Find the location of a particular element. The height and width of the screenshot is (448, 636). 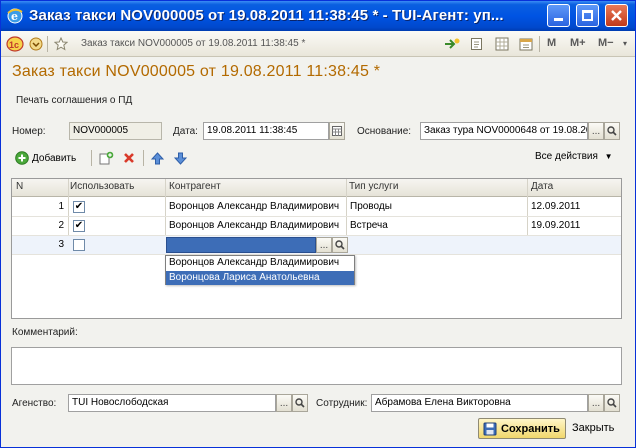

document-icon is located at coordinates (476, 44).